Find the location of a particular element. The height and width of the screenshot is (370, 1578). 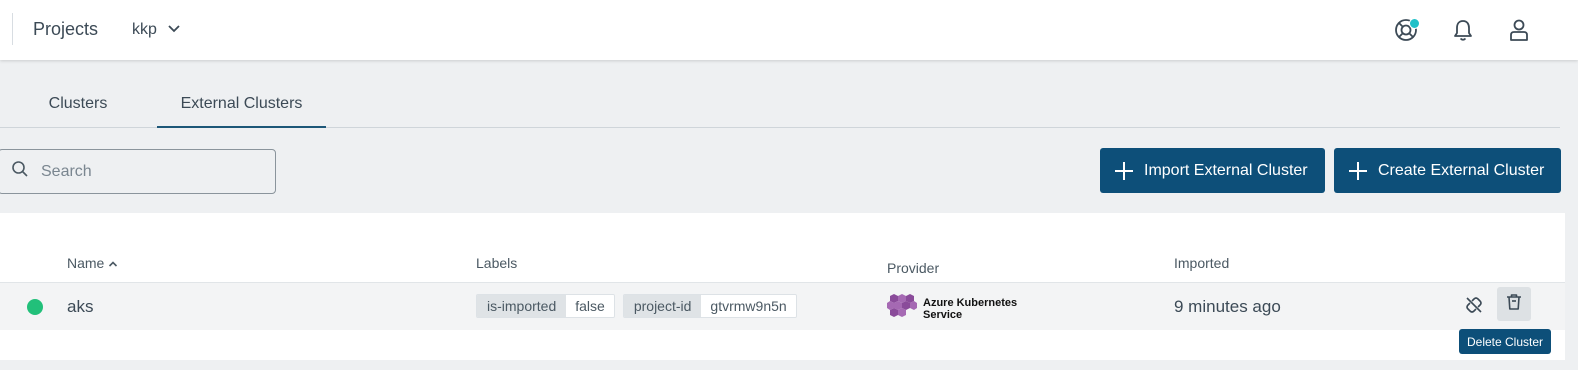

label-chip: project-id gtvrmw9n5n is located at coordinates (709, 306).